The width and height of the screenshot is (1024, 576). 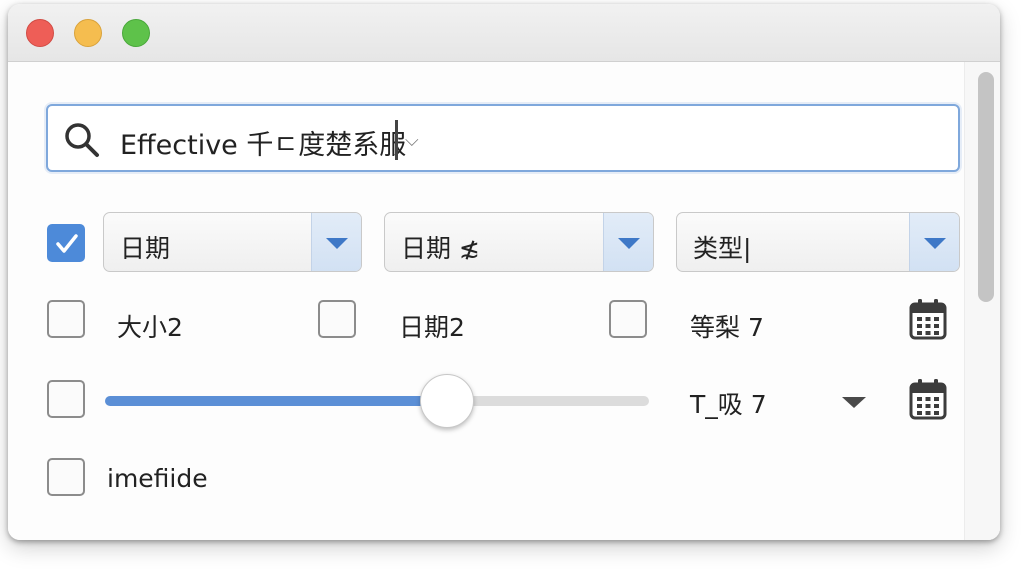 What do you see at coordinates (412, 140) in the screenshot?
I see `chevron-down-icon: ⌵` at bounding box center [412, 140].